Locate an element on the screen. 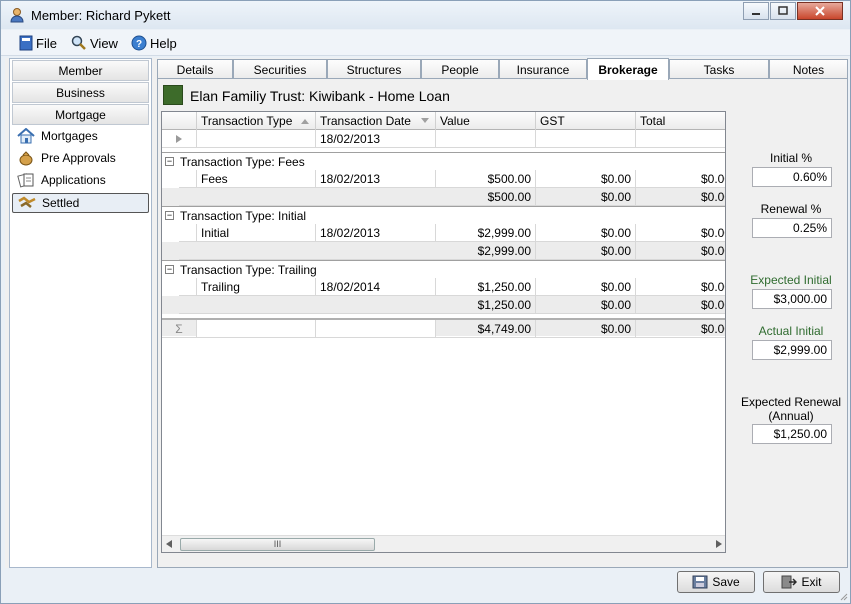  nav-business-button: Business is located at coordinates (80, 92).